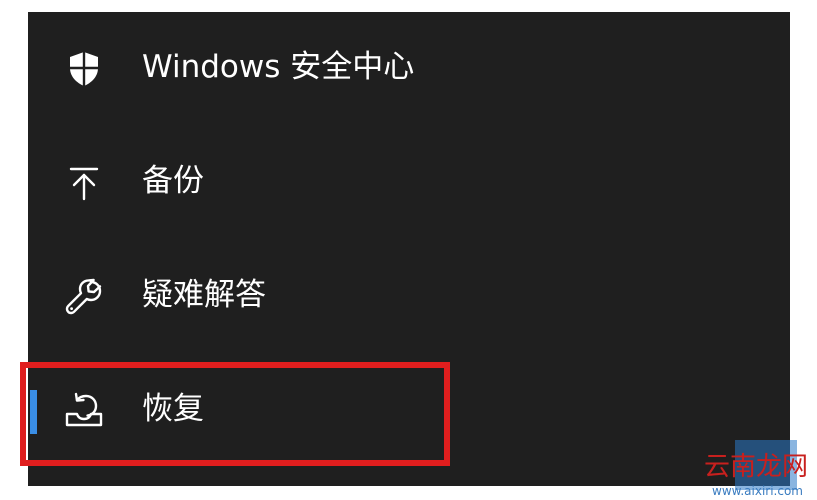  I want to click on watermark-url: www.aixiri.com, so click(757, 491).